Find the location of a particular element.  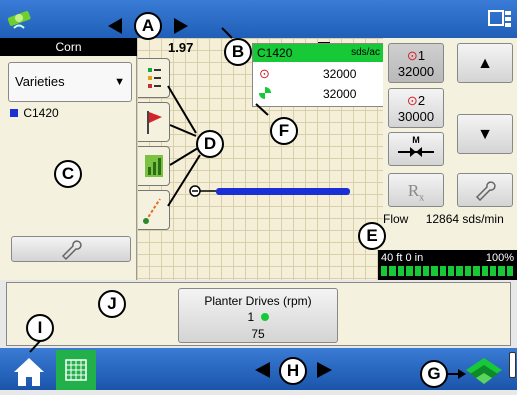

callout-j: J is located at coordinates (112, 304).